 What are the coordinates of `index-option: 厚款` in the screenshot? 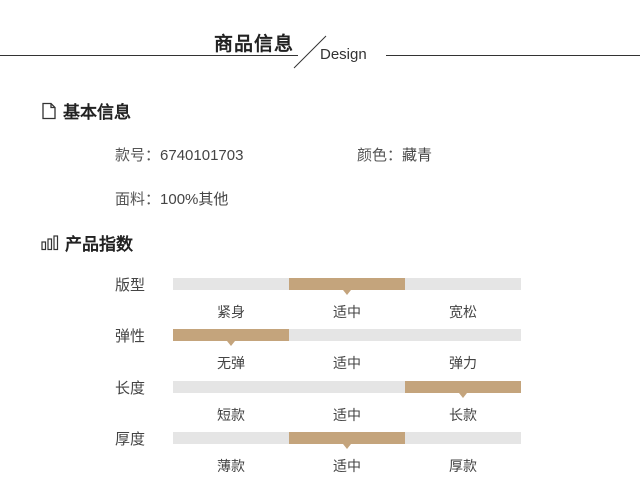 It's located at (463, 467).